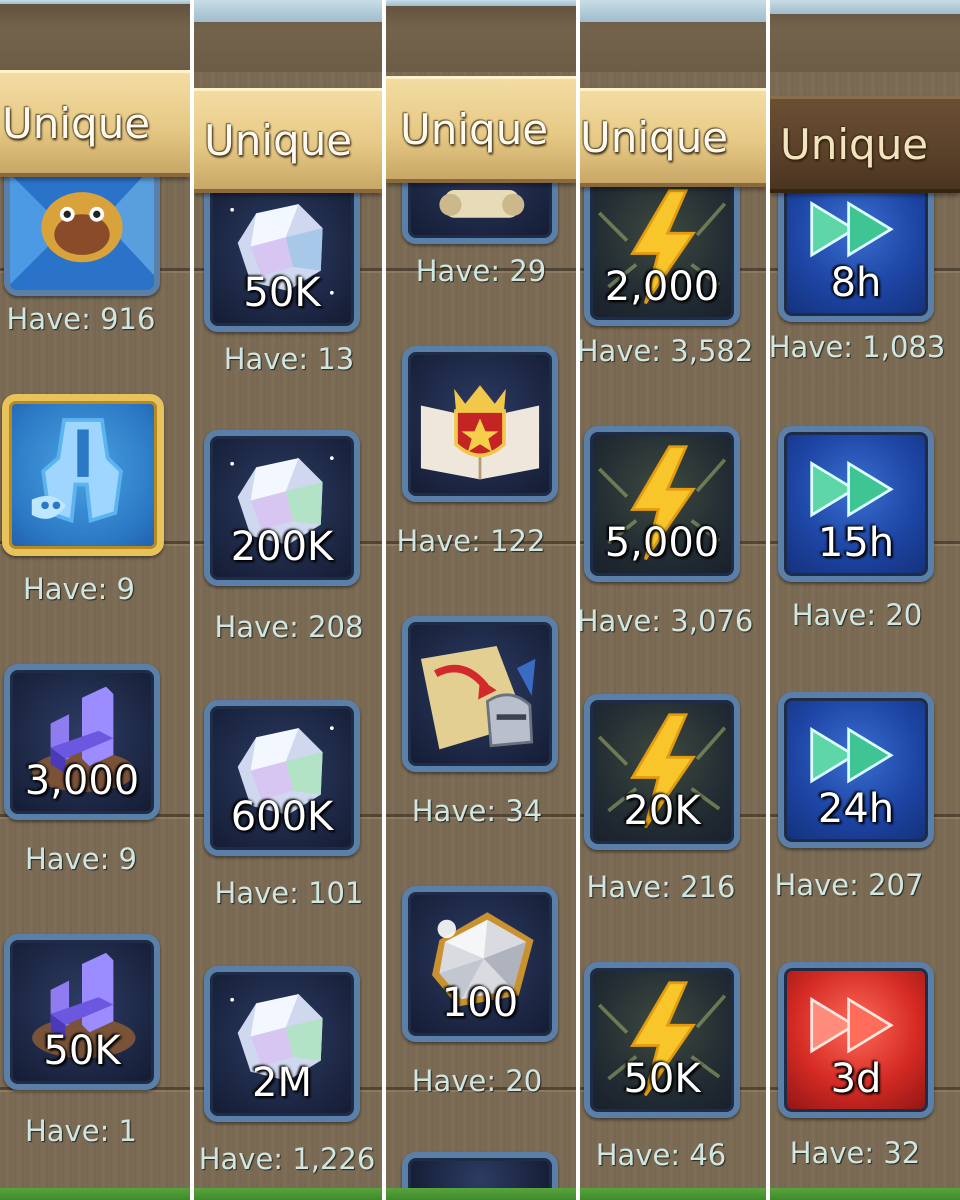 The height and width of the screenshot is (1200, 960). What do you see at coordinates (855, 1153) in the screenshot?
I see `have-count: Have: 32` at bounding box center [855, 1153].